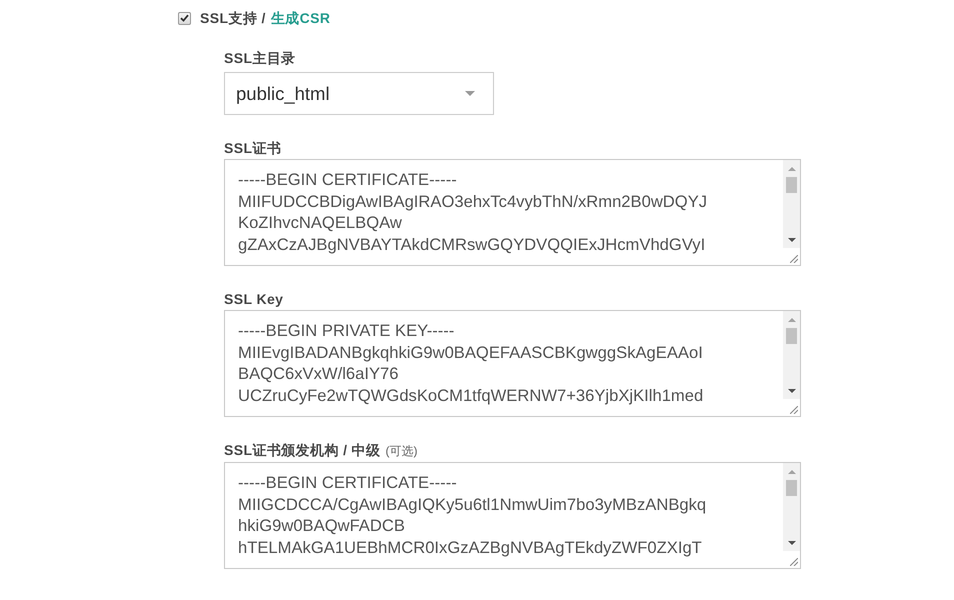  What do you see at coordinates (302, 450) in the screenshot?
I see `field-label: SSL证书颁发机构 / 中级` at bounding box center [302, 450].